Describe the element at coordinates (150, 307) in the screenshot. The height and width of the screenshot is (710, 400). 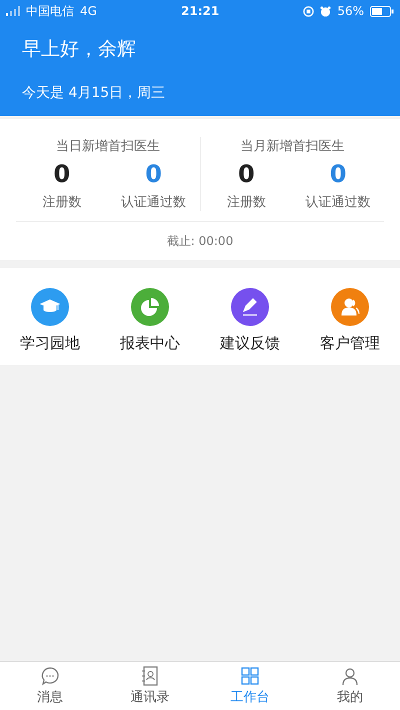
I see `pie-chart-icon` at that location.